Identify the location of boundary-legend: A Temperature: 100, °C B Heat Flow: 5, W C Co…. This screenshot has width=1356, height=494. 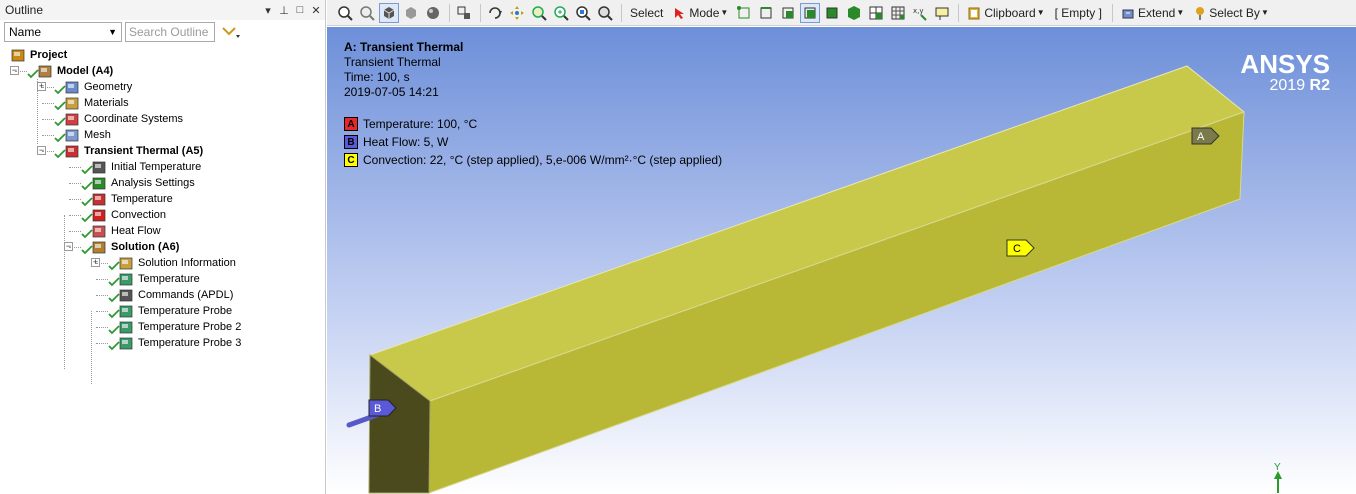
(533, 142).